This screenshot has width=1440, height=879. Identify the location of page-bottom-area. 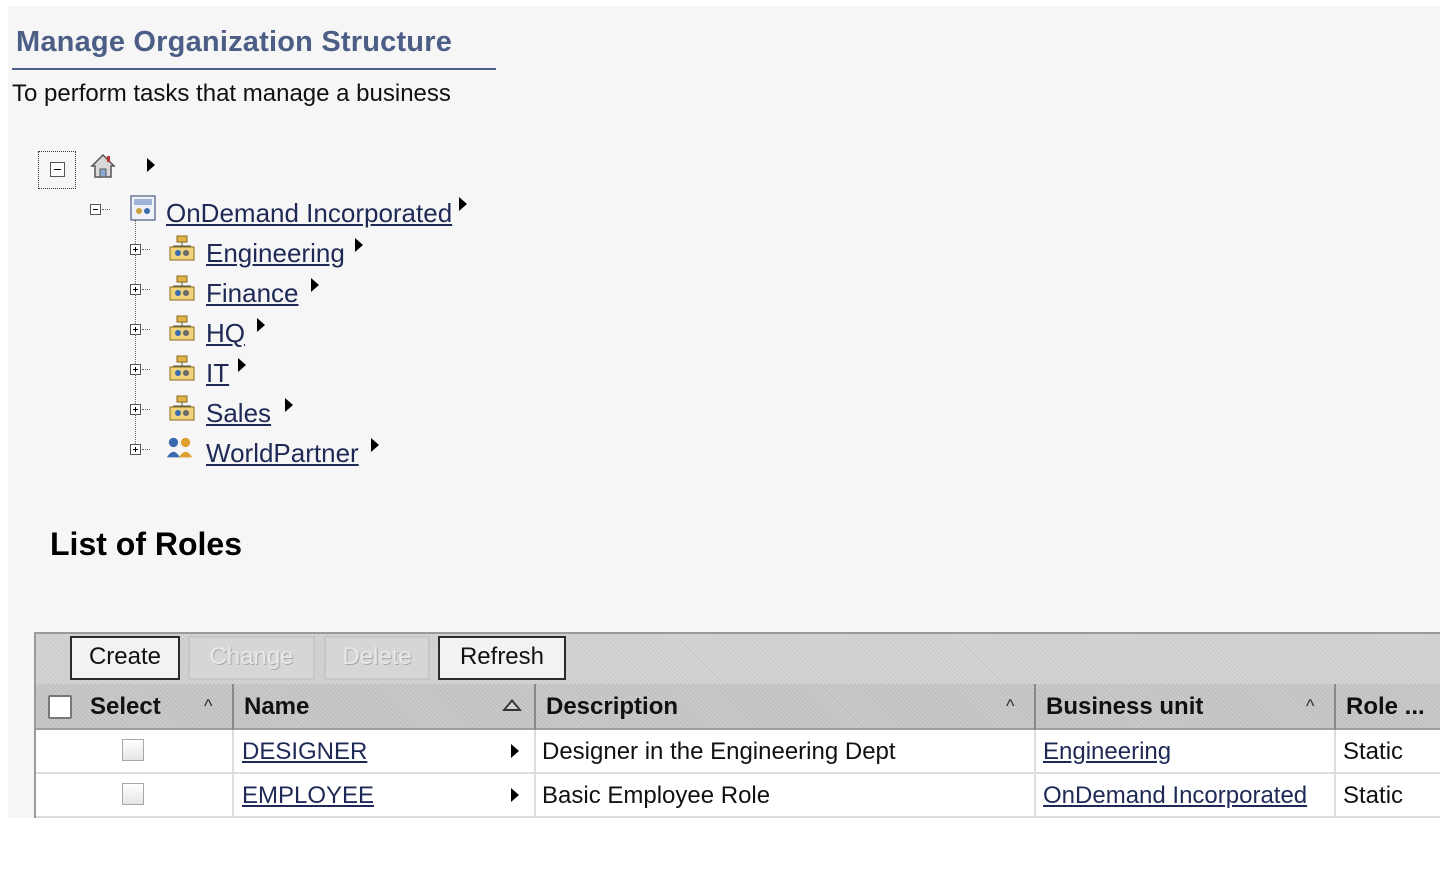
(724, 848).